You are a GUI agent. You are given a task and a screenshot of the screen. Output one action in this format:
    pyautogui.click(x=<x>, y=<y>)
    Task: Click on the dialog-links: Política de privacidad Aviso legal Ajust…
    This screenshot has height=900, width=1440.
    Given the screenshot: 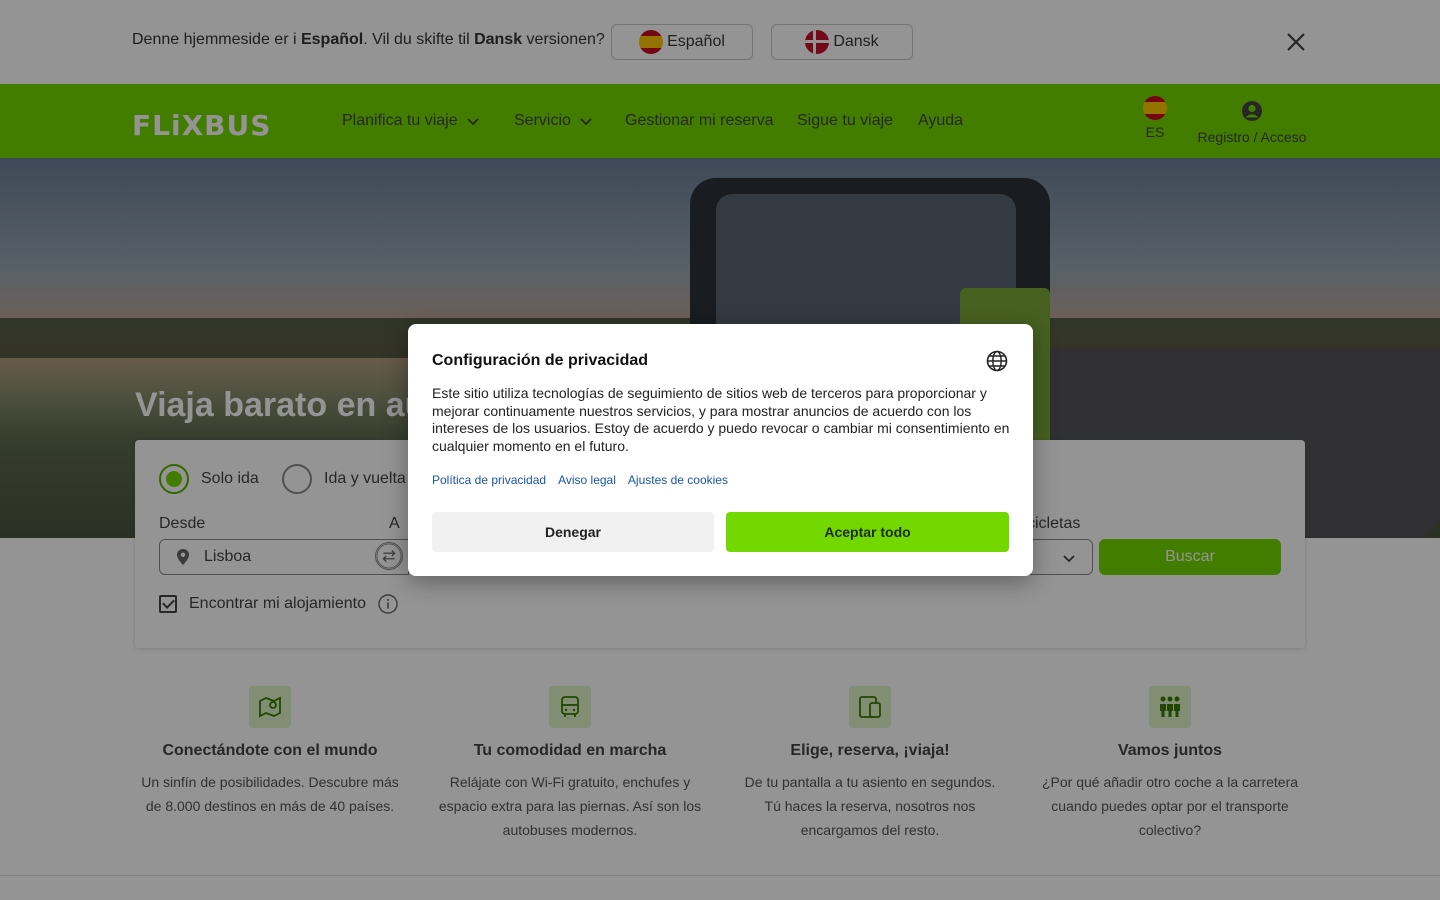 What is the action you would take?
    pyautogui.click(x=580, y=480)
    